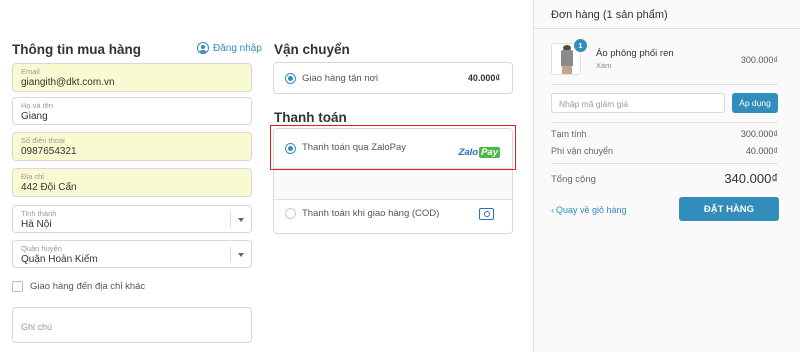  I want to click on zalopay-highlight-box, so click(393, 147).